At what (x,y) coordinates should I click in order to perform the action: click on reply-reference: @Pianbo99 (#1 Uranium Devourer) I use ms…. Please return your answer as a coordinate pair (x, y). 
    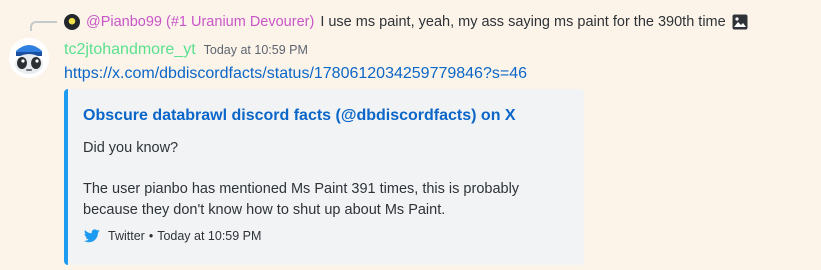
    Looking at the image, I should click on (406, 22).